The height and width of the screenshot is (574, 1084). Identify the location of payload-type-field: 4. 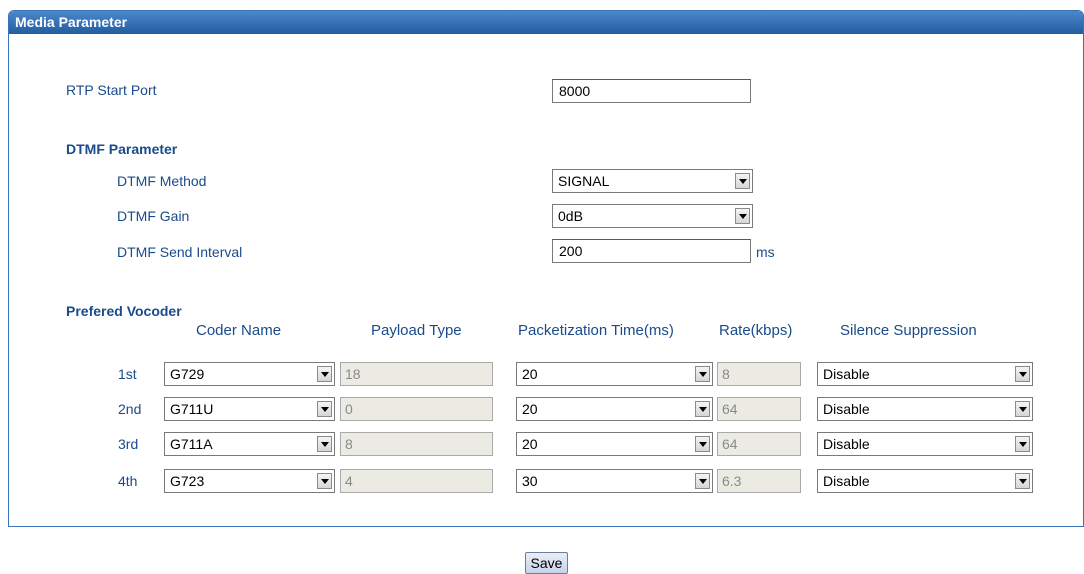
(416, 481).